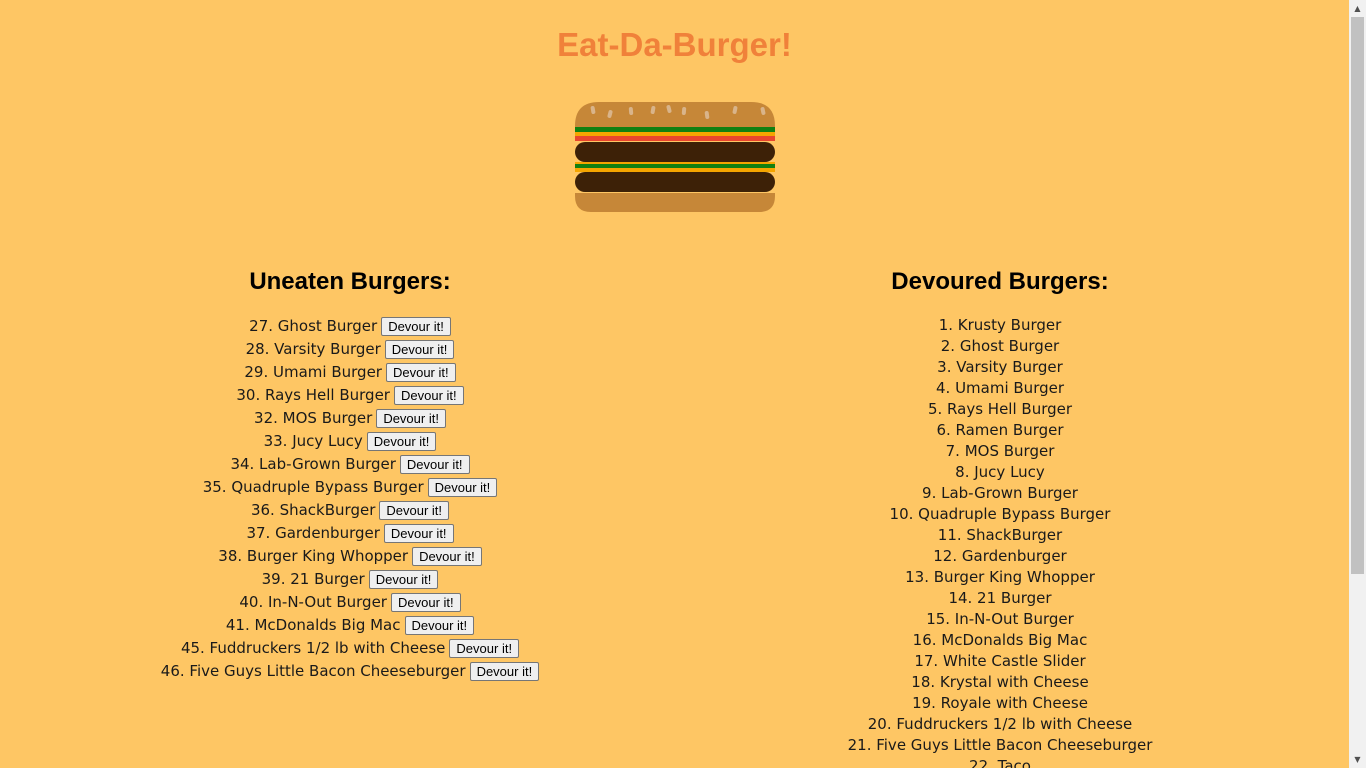 Image resolution: width=1366 pixels, height=768 pixels. I want to click on uneaten-burger-item: 32. MOS Burger Devour it!, so click(350, 418).